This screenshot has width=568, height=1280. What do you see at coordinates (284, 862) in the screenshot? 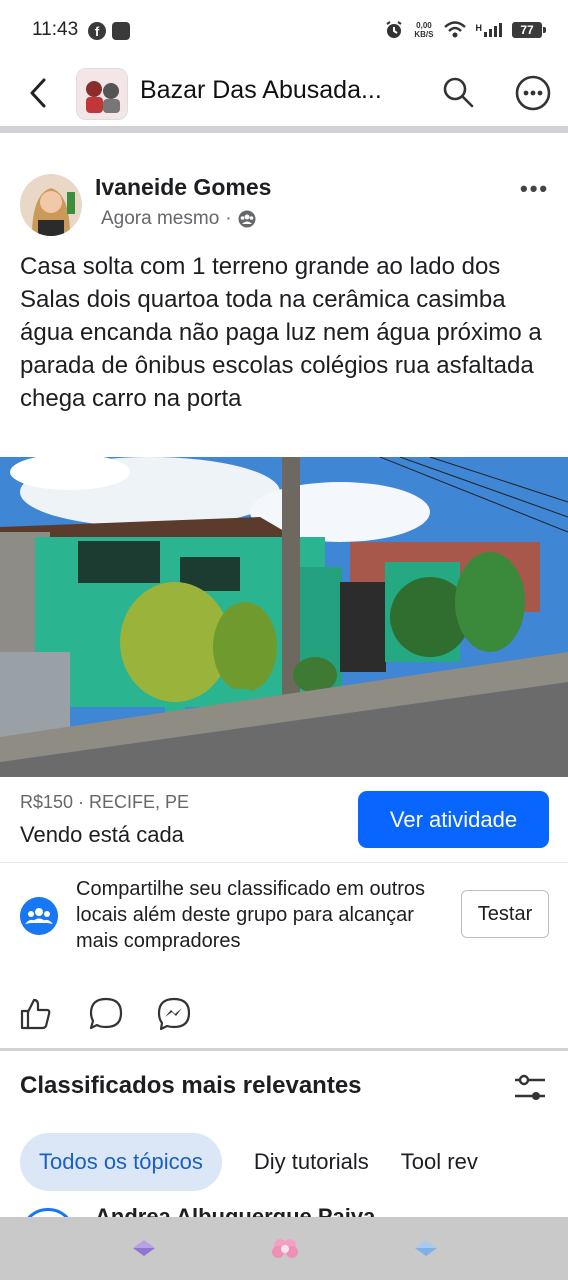
I see `divider` at bounding box center [284, 862].